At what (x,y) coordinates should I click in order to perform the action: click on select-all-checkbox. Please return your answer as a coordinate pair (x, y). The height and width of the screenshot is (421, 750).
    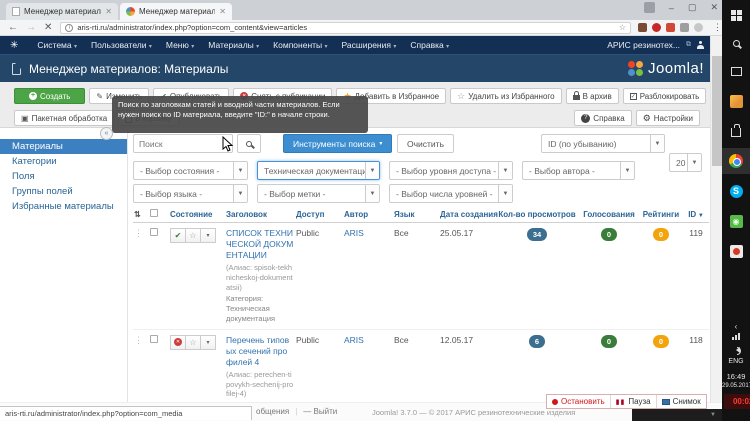
    Looking at the image, I should click on (154, 213).